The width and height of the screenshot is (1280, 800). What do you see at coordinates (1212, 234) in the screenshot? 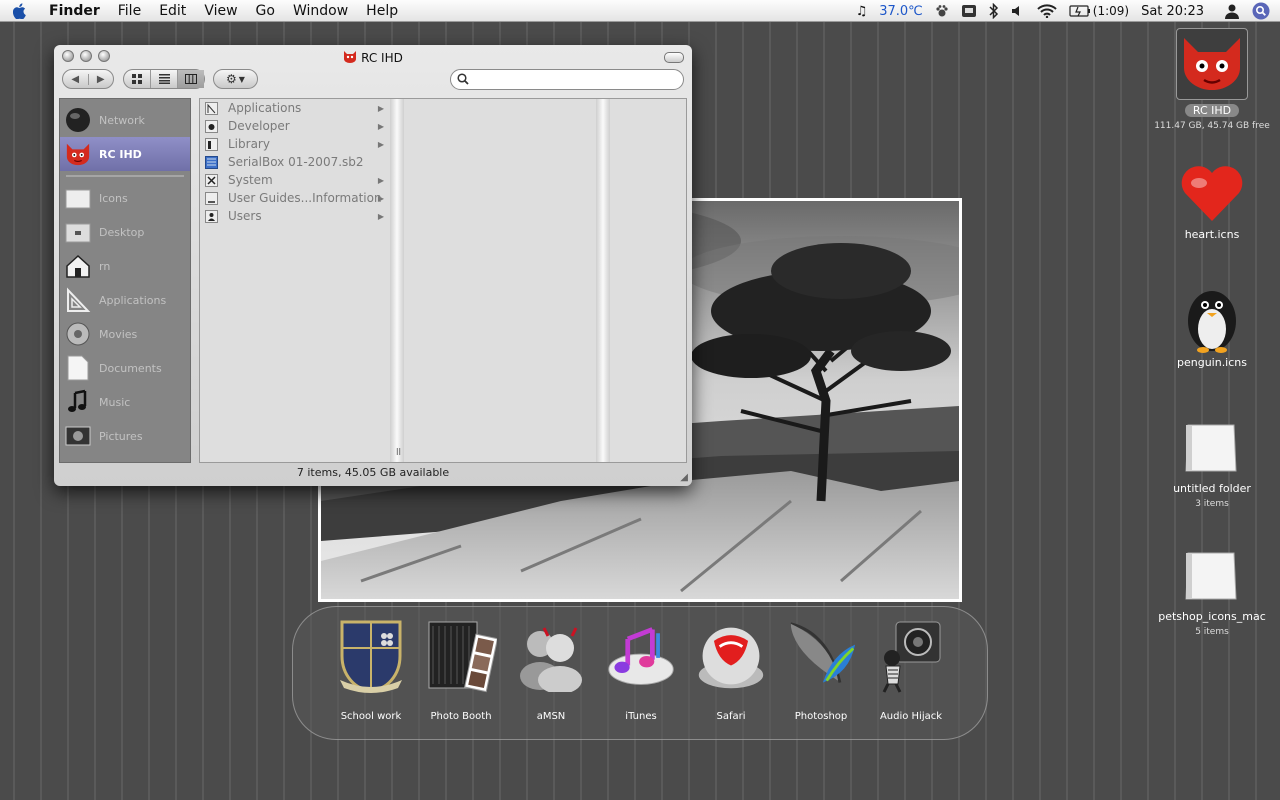
I see `heart-label: heart.icns` at bounding box center [1212, 234].